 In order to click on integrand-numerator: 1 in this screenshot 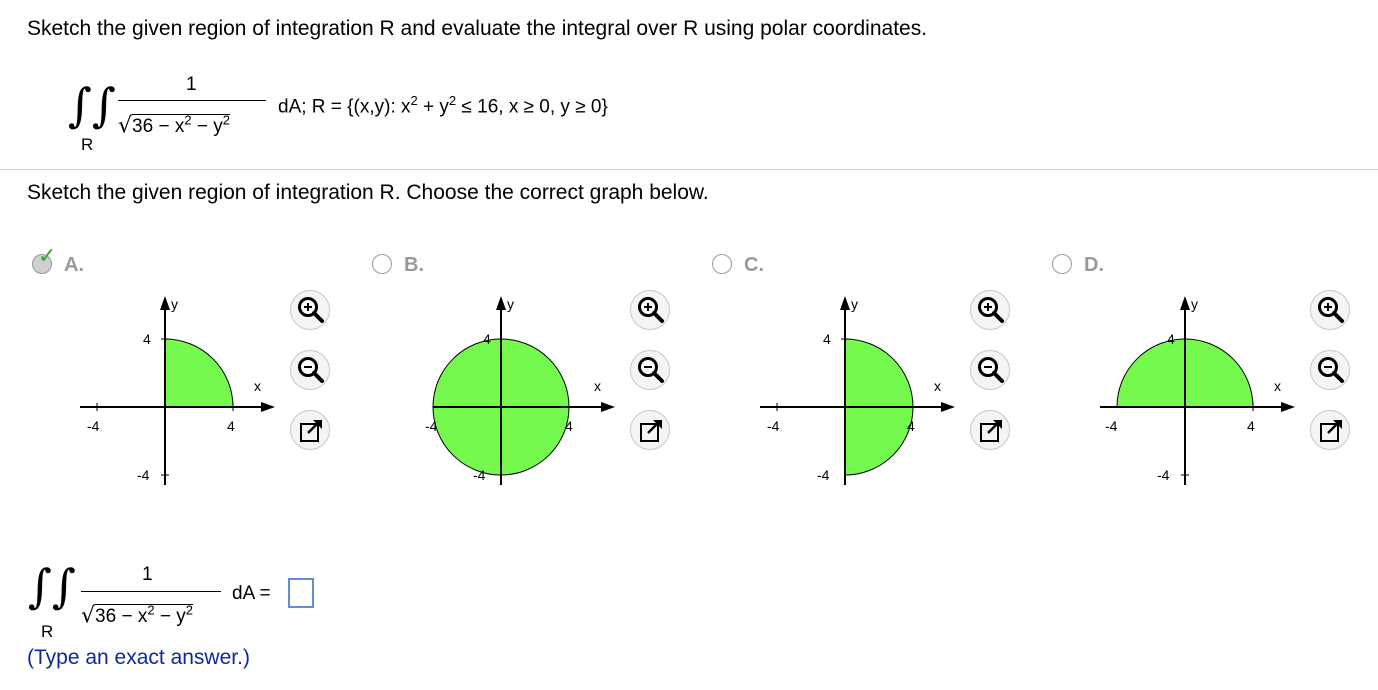, I will do `click(191, 84)`.